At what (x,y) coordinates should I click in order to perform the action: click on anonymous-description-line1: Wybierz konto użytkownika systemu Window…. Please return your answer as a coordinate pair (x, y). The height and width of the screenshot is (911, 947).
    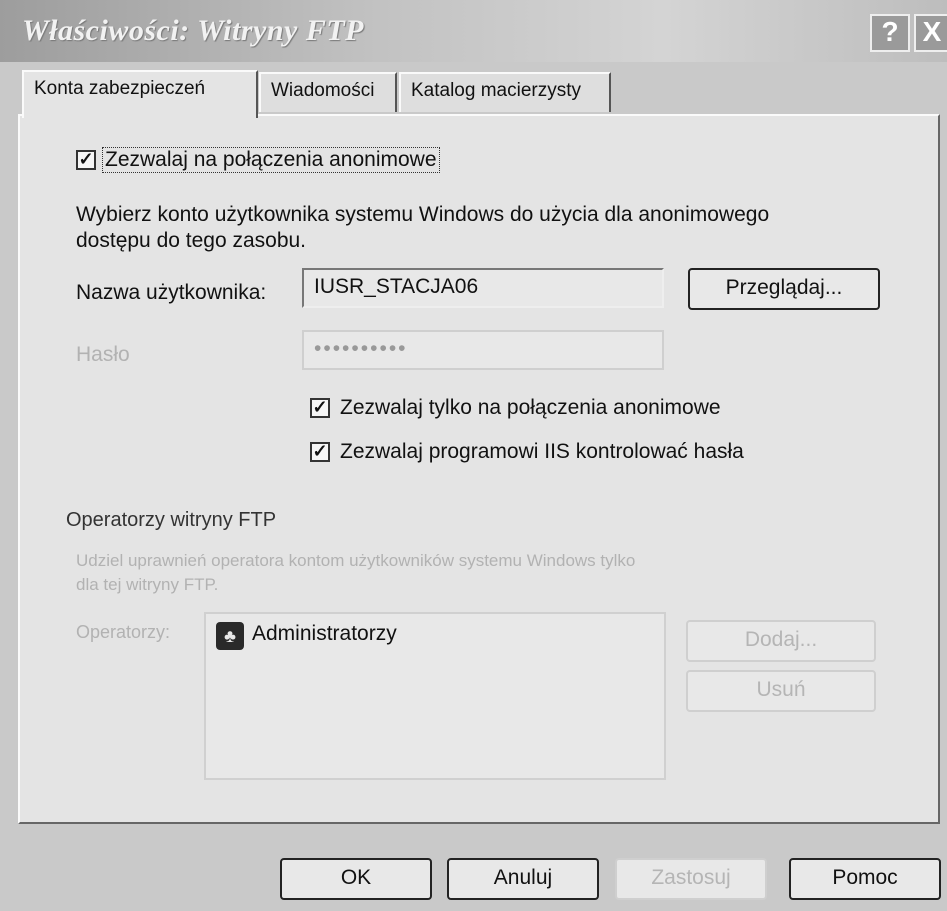
    Looking at the image, I should click on (423, 214).